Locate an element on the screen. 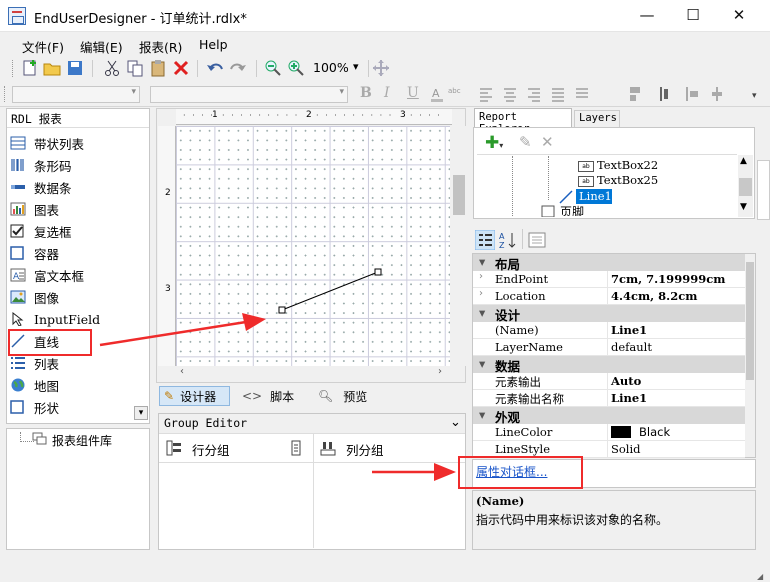 The height and width of the screenshot is (582, 770). property-category: ▾ 设计 is located at coordinates (609, 314).